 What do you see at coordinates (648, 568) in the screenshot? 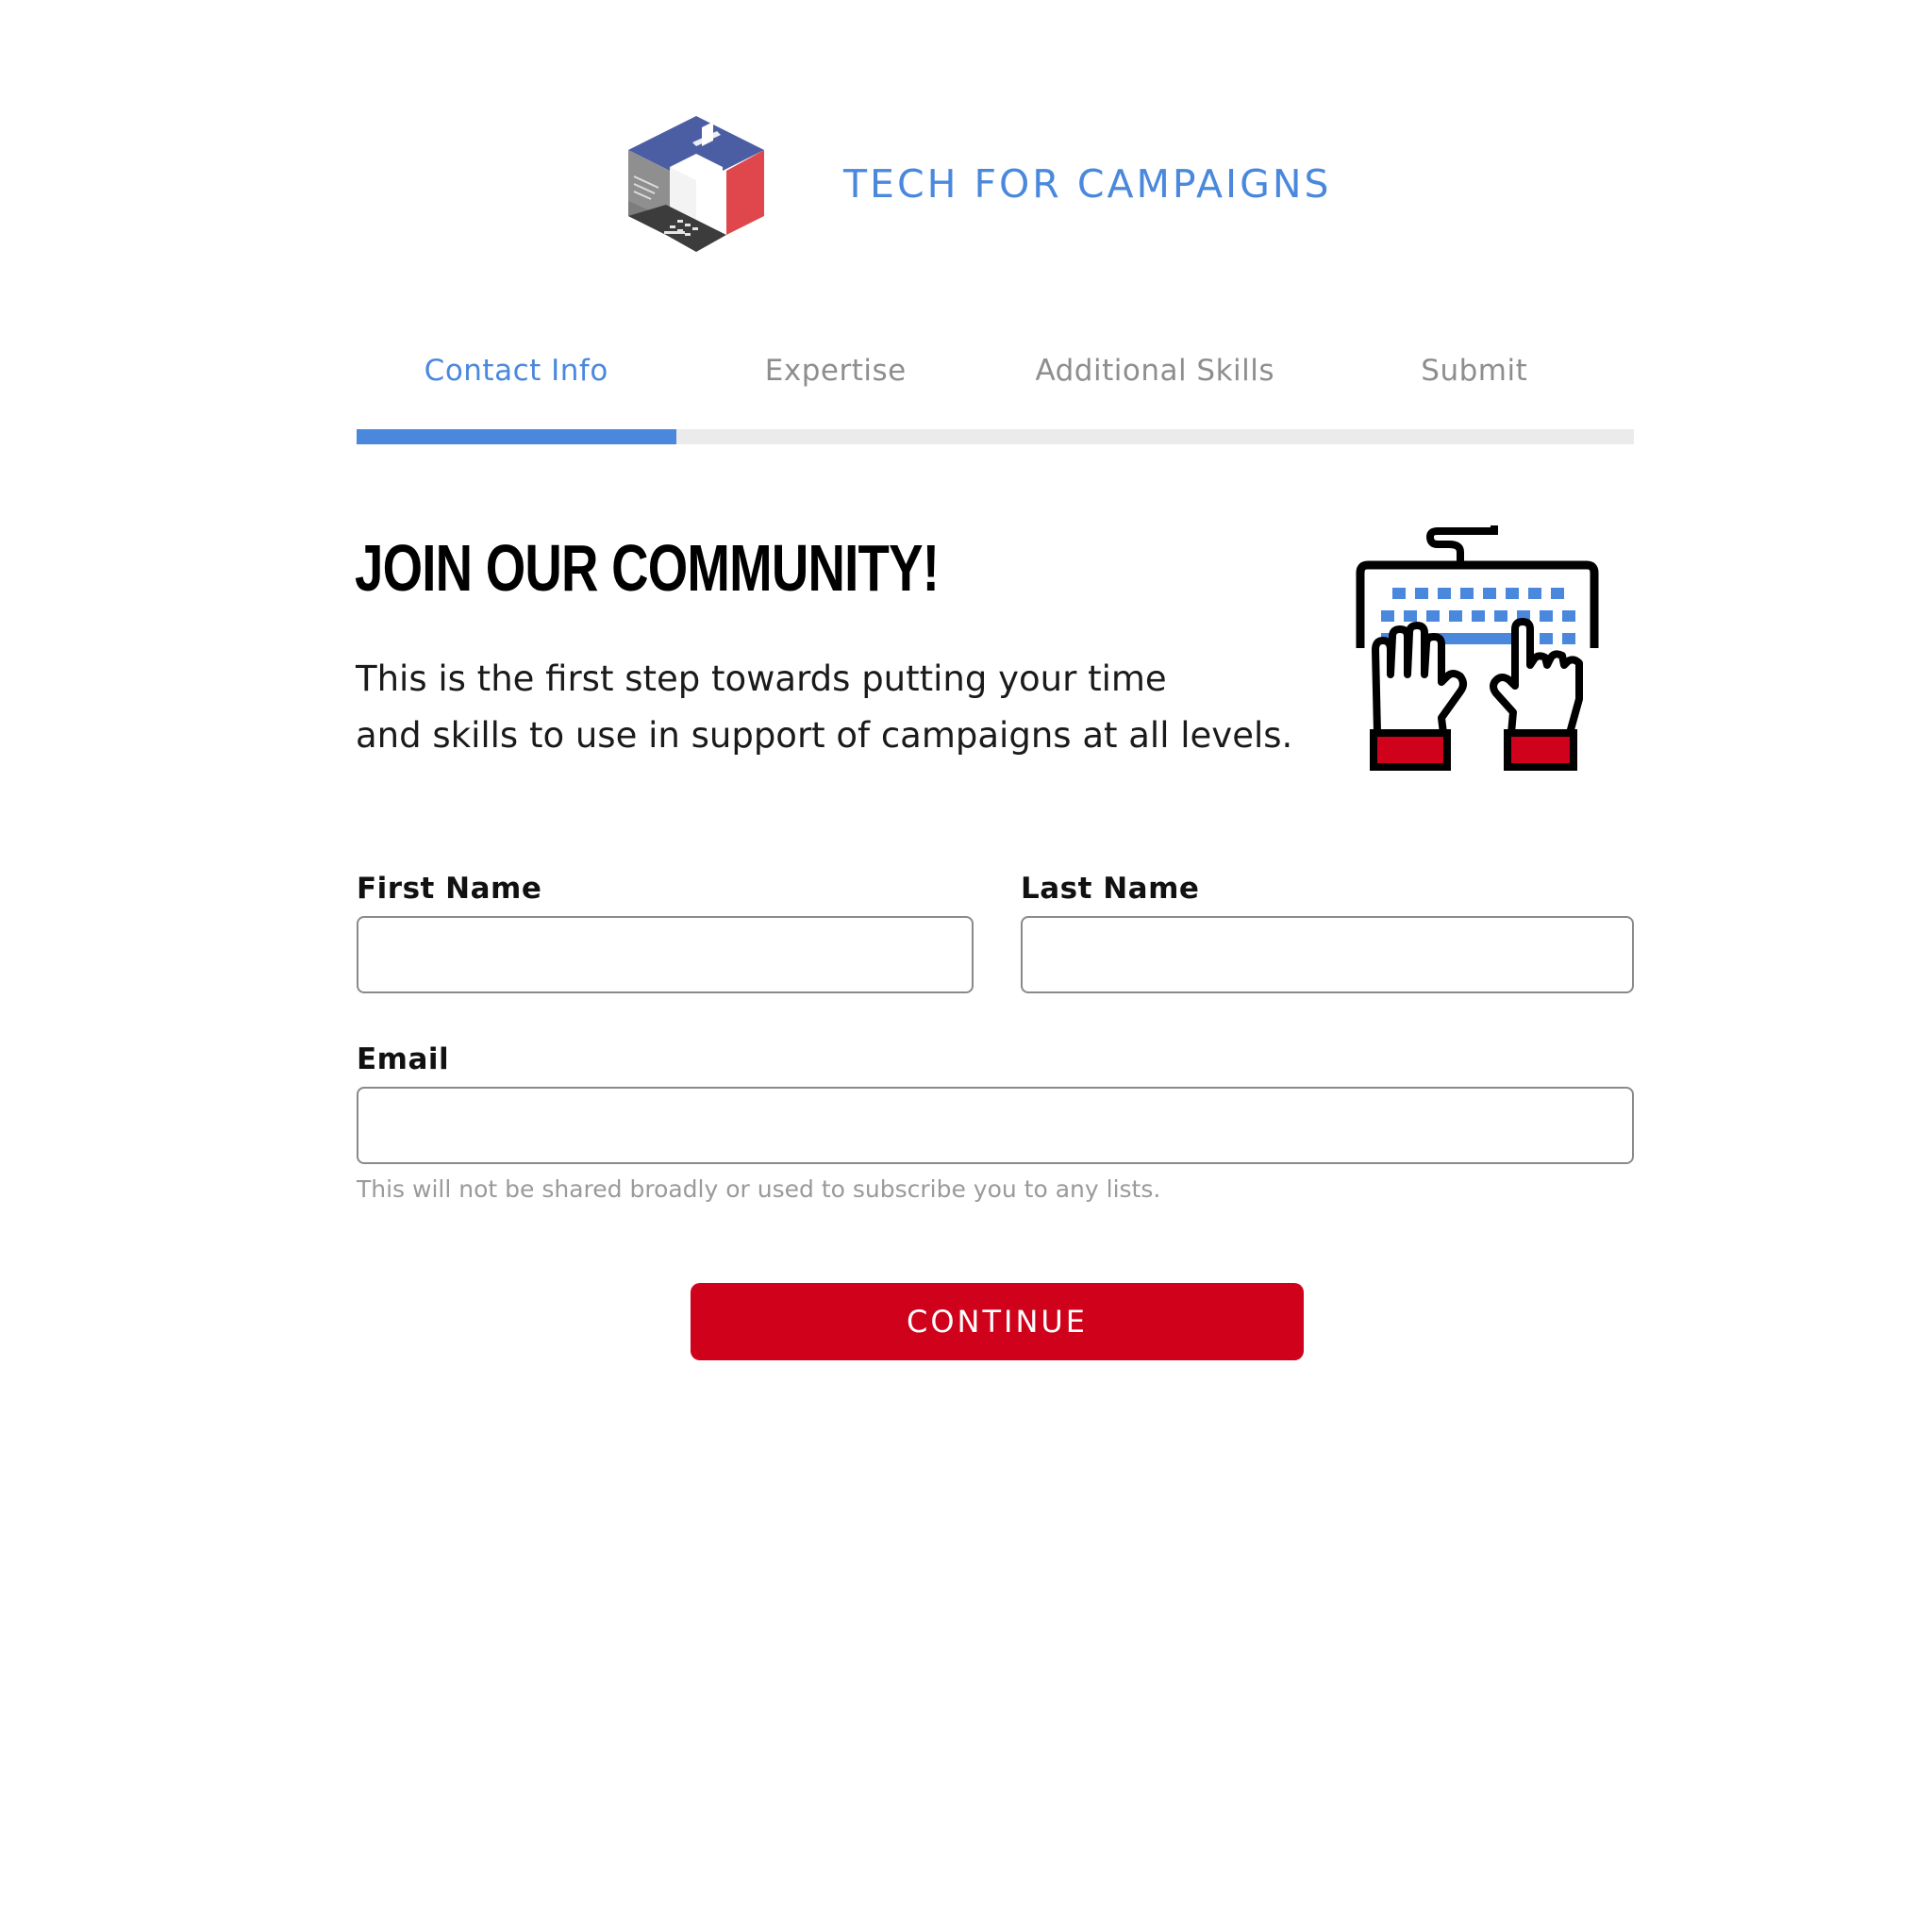
I see `page-title: JOIN OUR COMMUNITY!` at bounding box center [648, 568].